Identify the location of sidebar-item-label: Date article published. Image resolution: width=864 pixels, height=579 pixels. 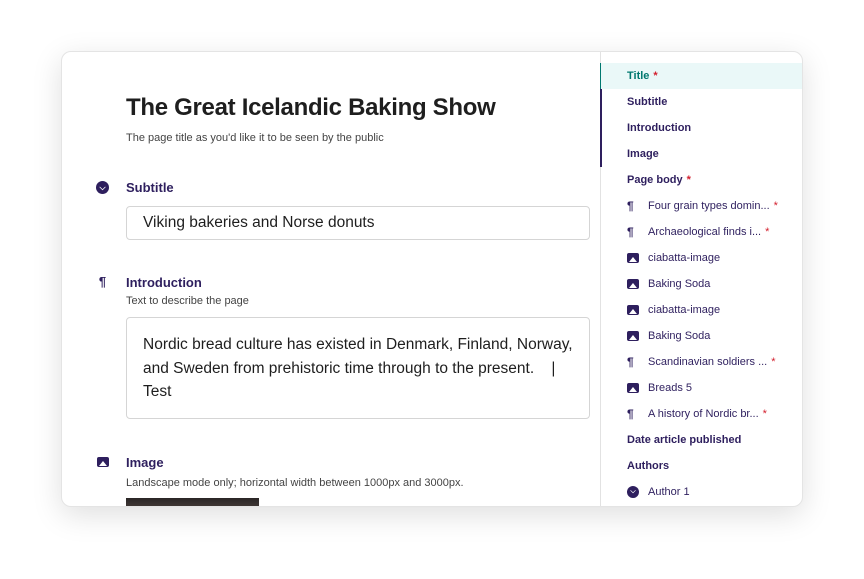
(684, 440).